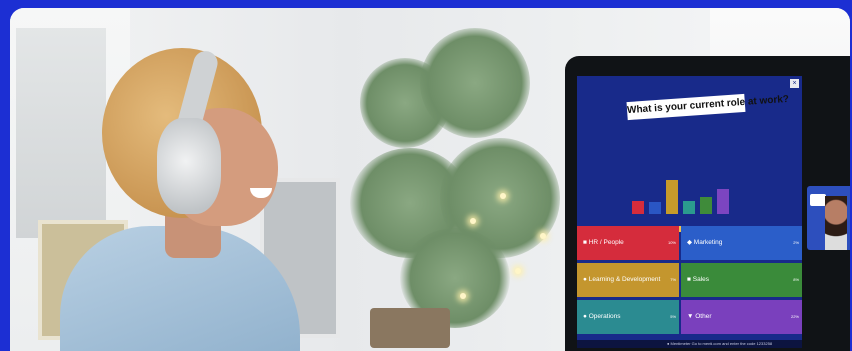 The width and height of the screenshot is (852, 351). I want to click on answer-tile: ● Learning & Development 7%, so click(628, 280).